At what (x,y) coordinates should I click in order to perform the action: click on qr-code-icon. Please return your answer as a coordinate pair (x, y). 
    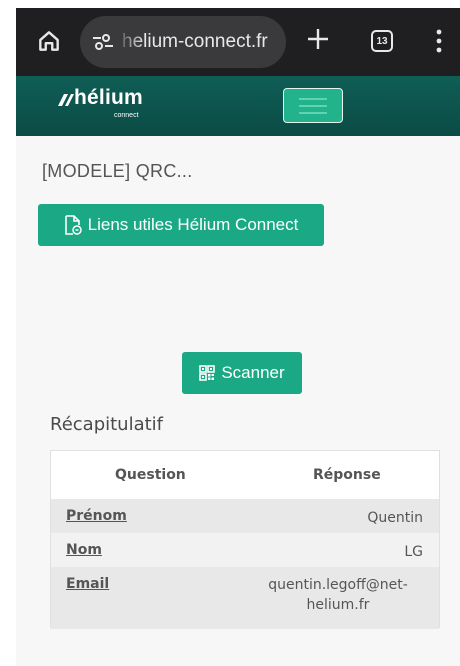
    Looking at the image, I should click on (207, 373).